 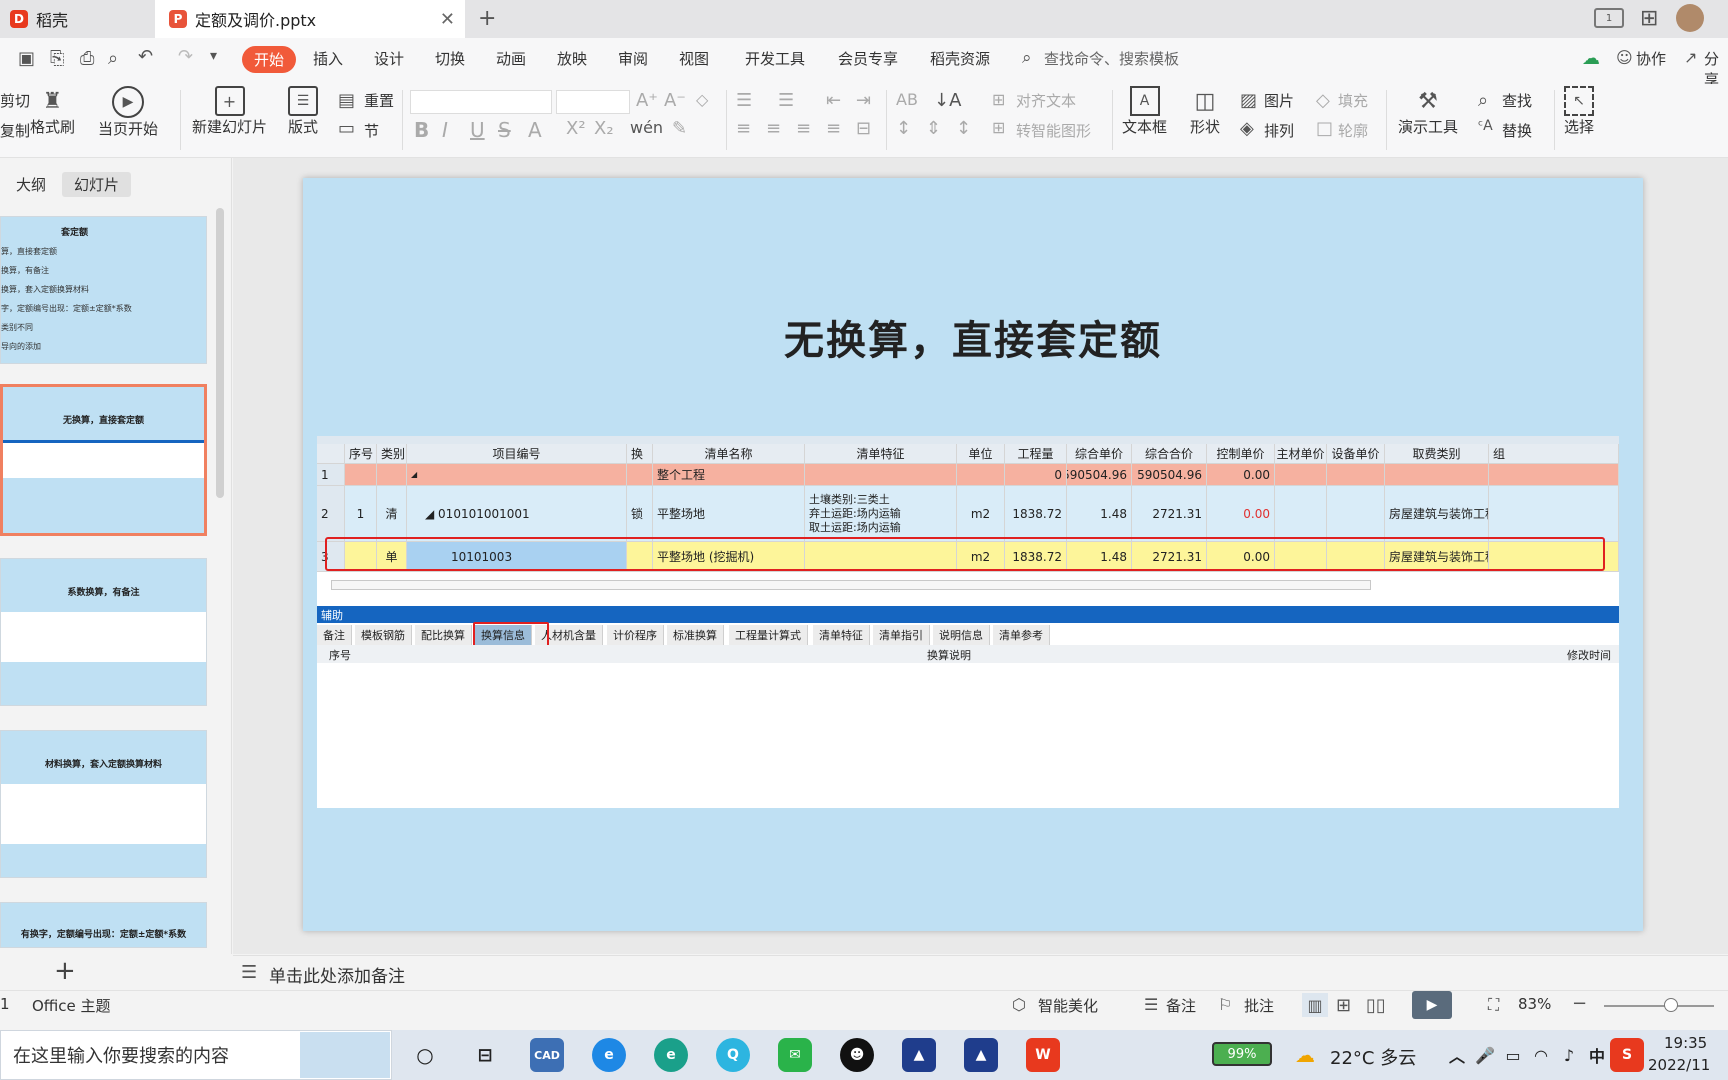 What do you see at coordinates (371, 130) in the screenshot?
I see `section-button: 节` at bounding box center [371, 130].